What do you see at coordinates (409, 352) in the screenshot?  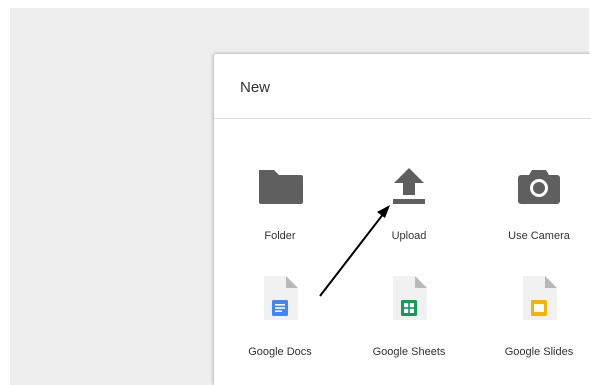 I see `google-sheets-label: Google Sheets` at bounding box center [409, 352].